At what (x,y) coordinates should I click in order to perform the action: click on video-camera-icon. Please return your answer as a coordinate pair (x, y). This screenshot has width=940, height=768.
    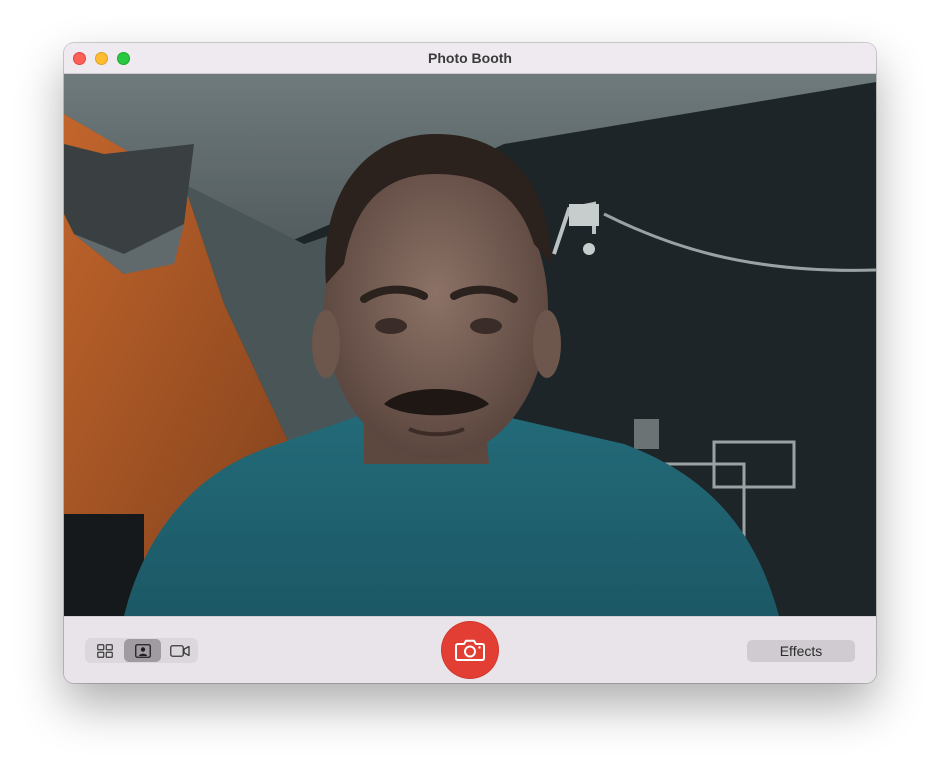
    Looking at the image, I should click on (179, 650).